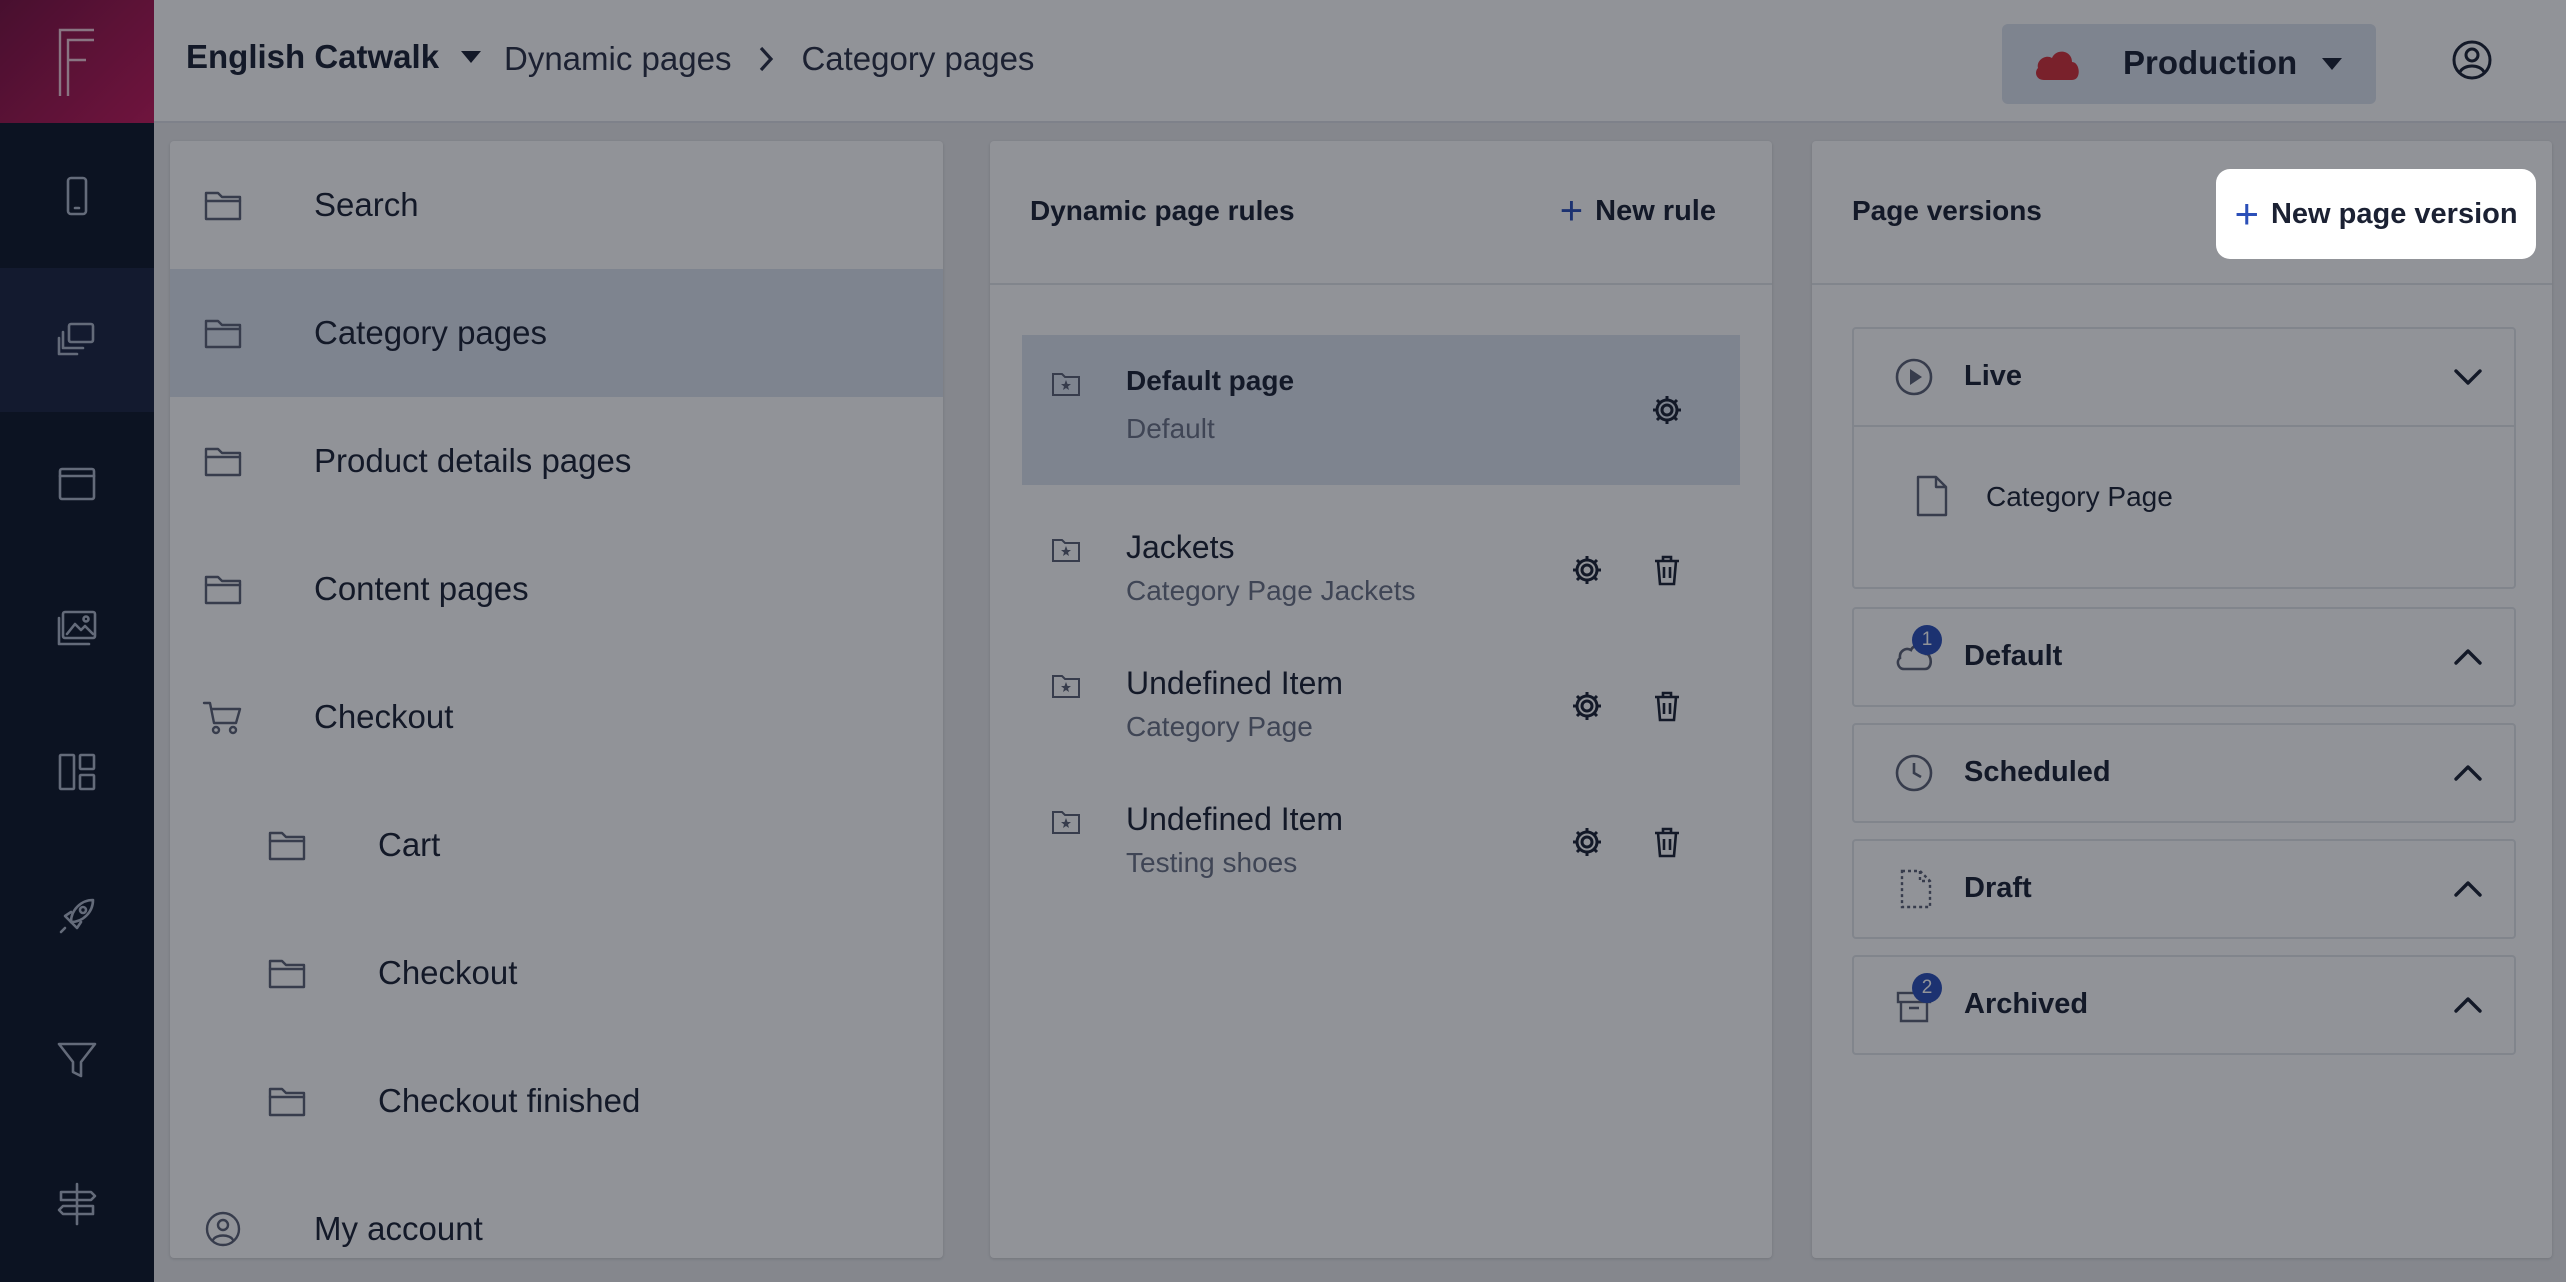 Image resolution: width=2566 pixels, height=1282 pixels. I want to click on version-section-live: Live Category Page, so click(2184, 458).